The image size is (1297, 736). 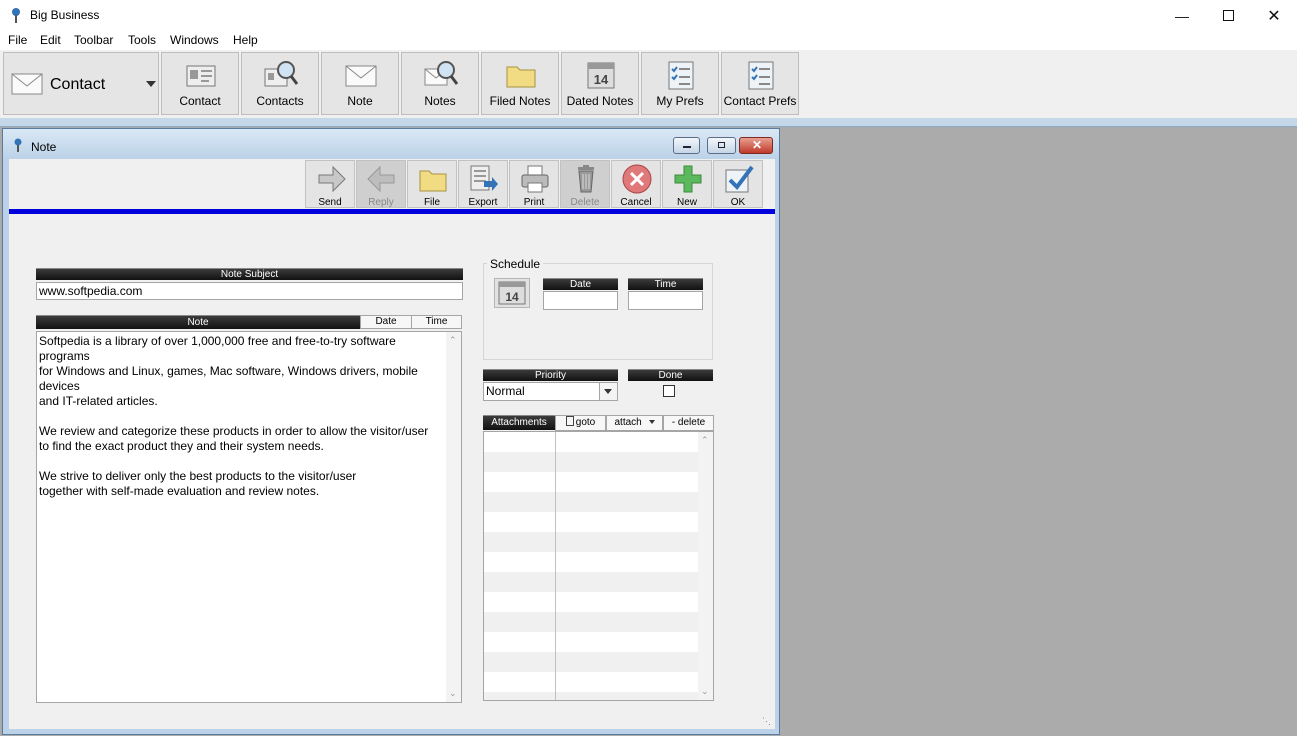 I want to click on trash-icon, so click(x=586, y=179).